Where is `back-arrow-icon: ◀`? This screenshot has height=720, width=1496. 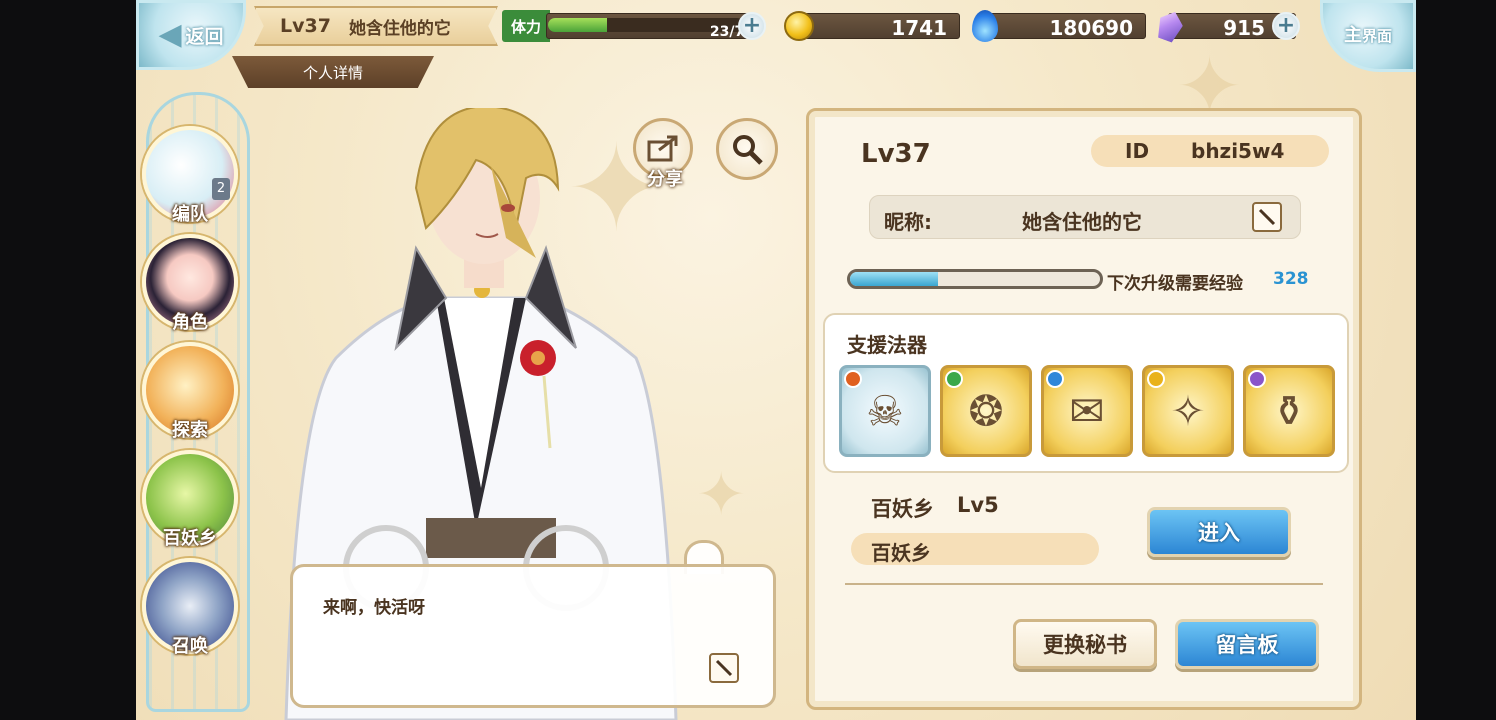
back-arrow-icon: ◀ is located at coordinates (170, 34).